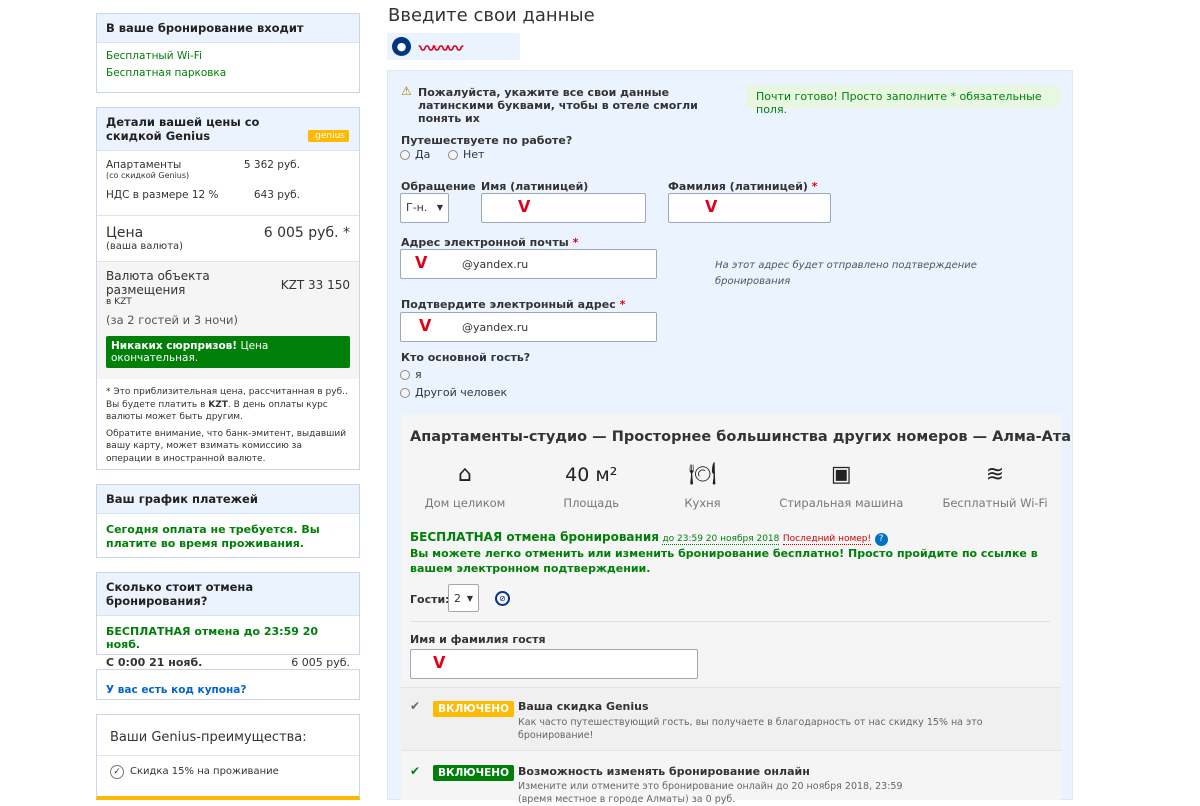 The image size is (1200, 806). I want to click on includes-parking: Бесплатная парковка, so click(166, 73).